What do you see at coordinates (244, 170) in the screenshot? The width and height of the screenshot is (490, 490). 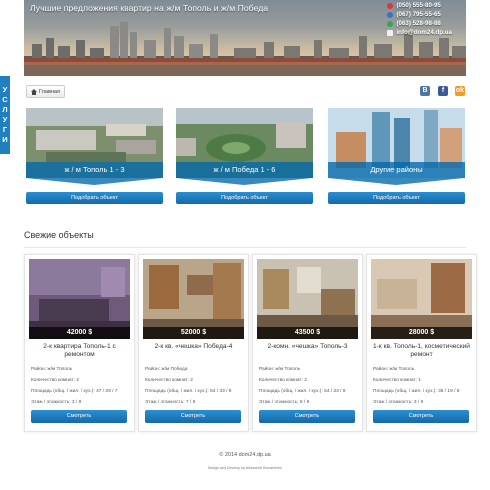 I see `district-label: ж / м Победа 1 - 6` at bounding box center [244, 170].